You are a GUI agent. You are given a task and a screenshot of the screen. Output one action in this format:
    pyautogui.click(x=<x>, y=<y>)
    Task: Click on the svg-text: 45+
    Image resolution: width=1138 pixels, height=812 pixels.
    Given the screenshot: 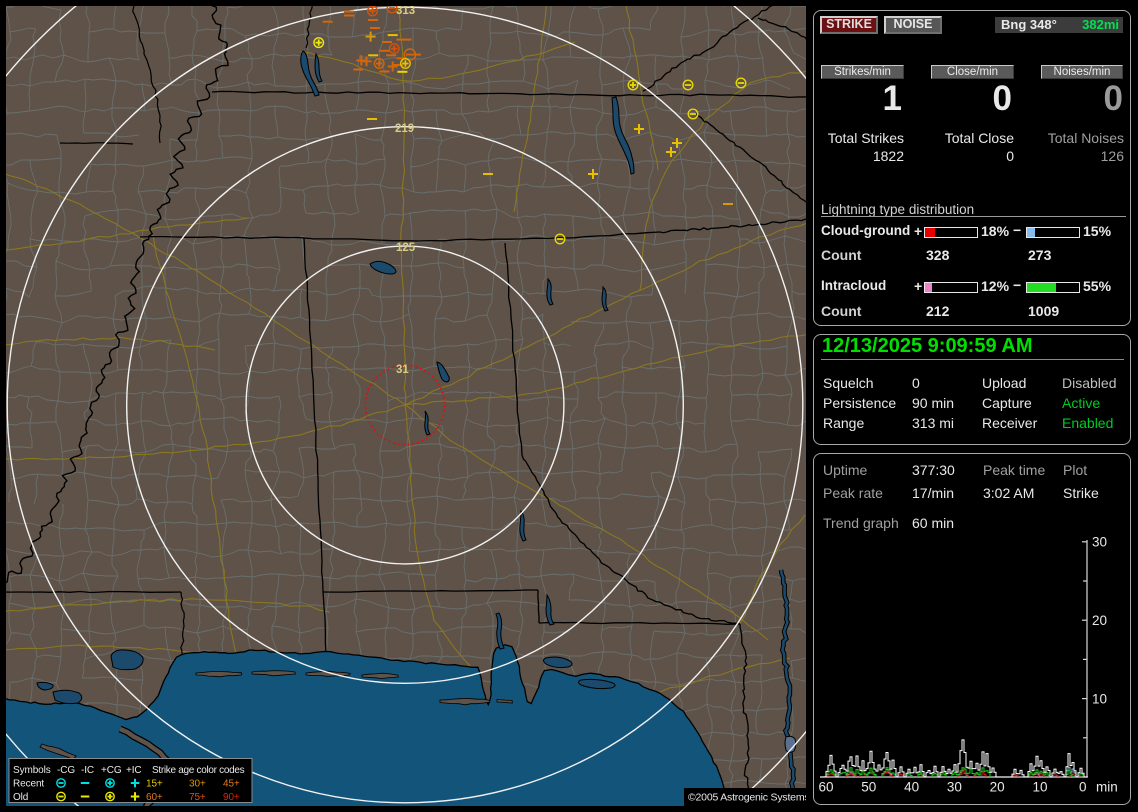 What is the action you would take?
    pyautogui.click(x=231, y=784)
    